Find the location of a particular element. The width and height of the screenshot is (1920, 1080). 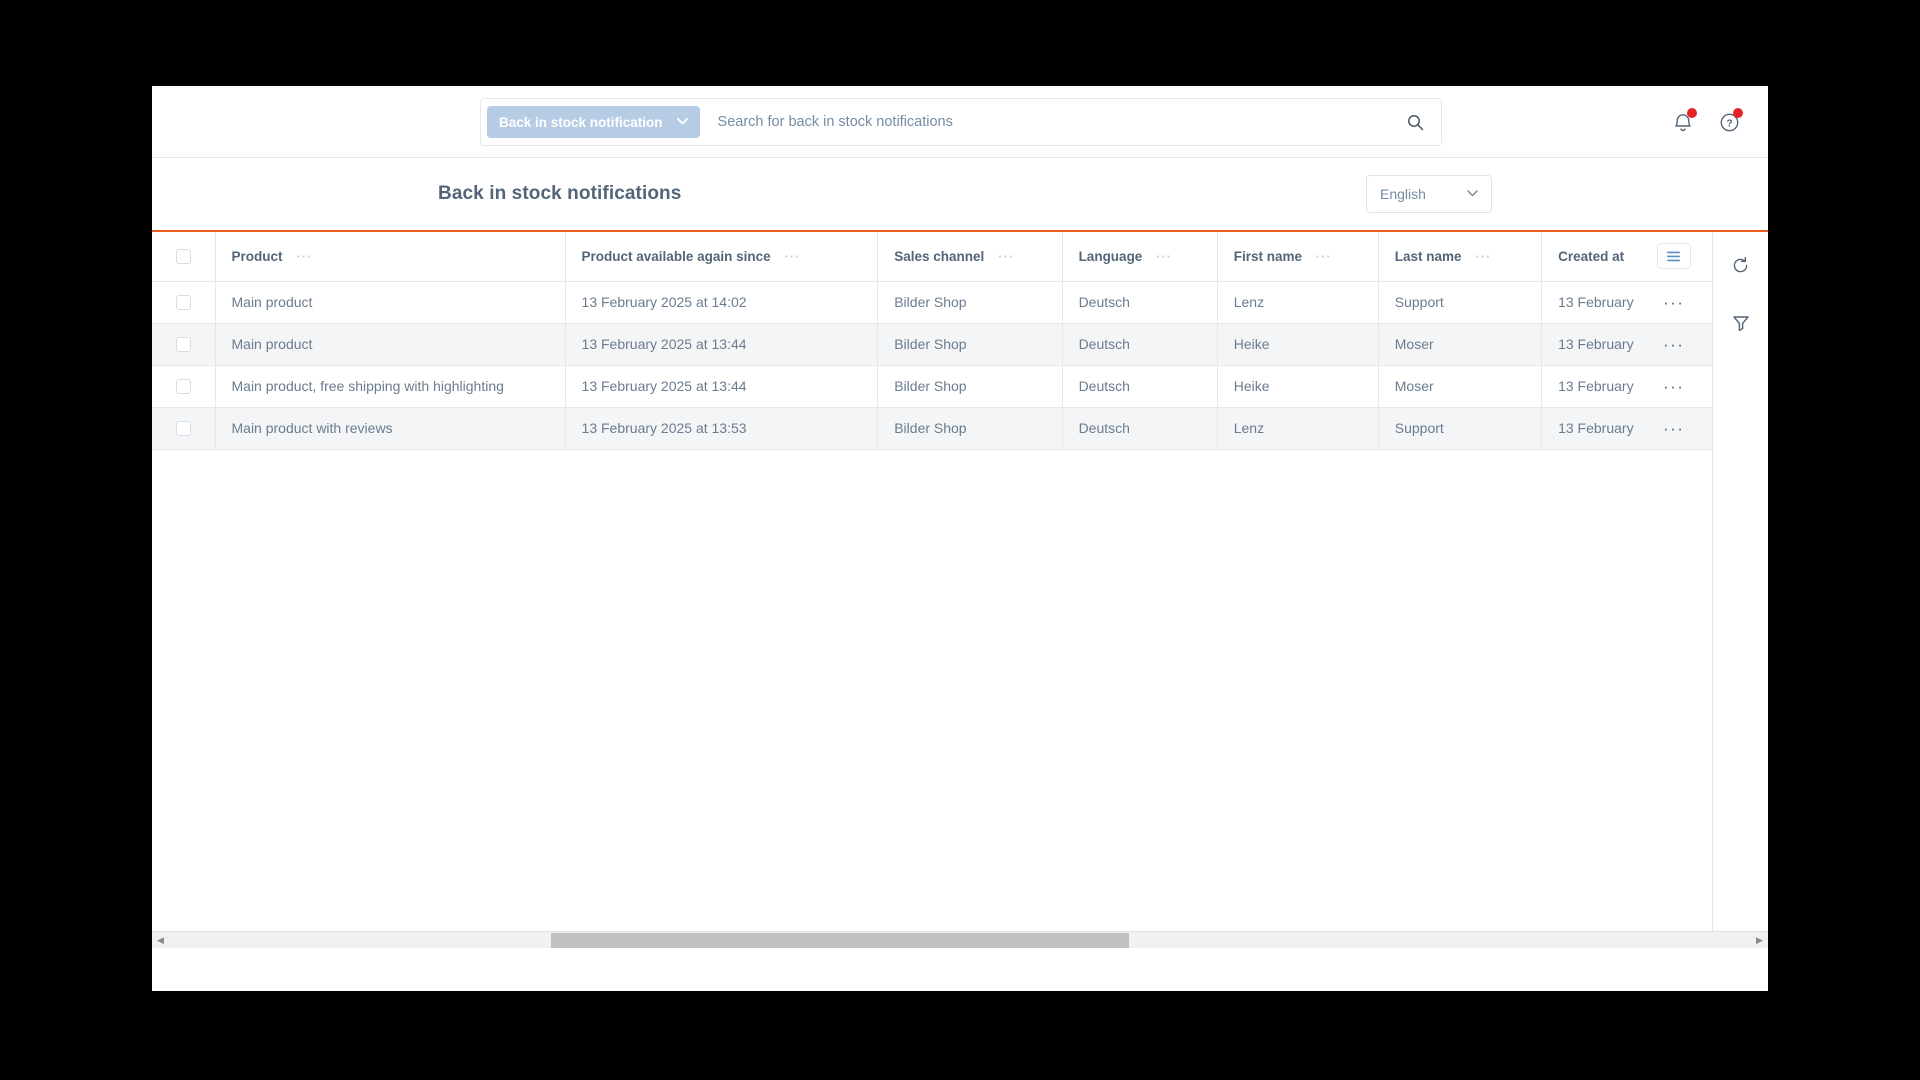

help-badge-dot is located at coordinates (1738, 113).